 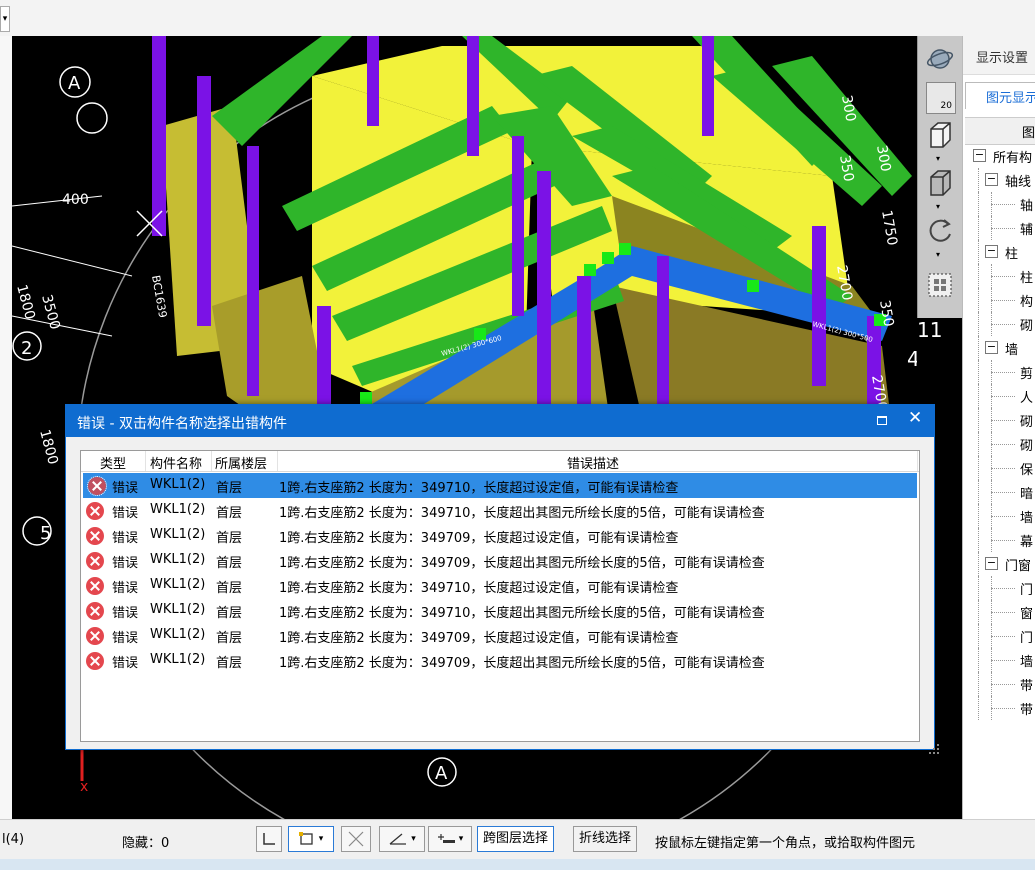 I want to click on close-icon: ✕, so click(x=915, y=418).